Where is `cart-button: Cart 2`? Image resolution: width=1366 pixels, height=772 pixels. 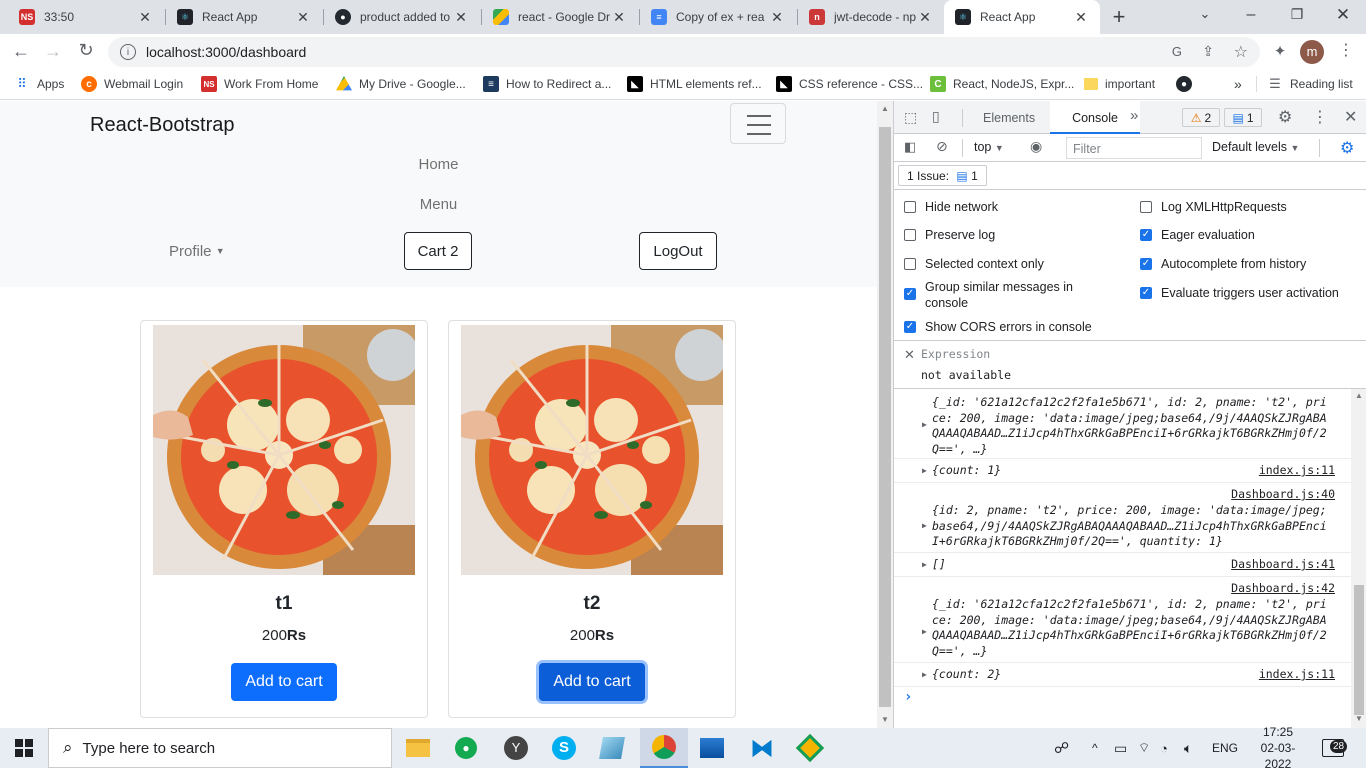
cart-button: Cart 2 is located at coordinates (438, 251).